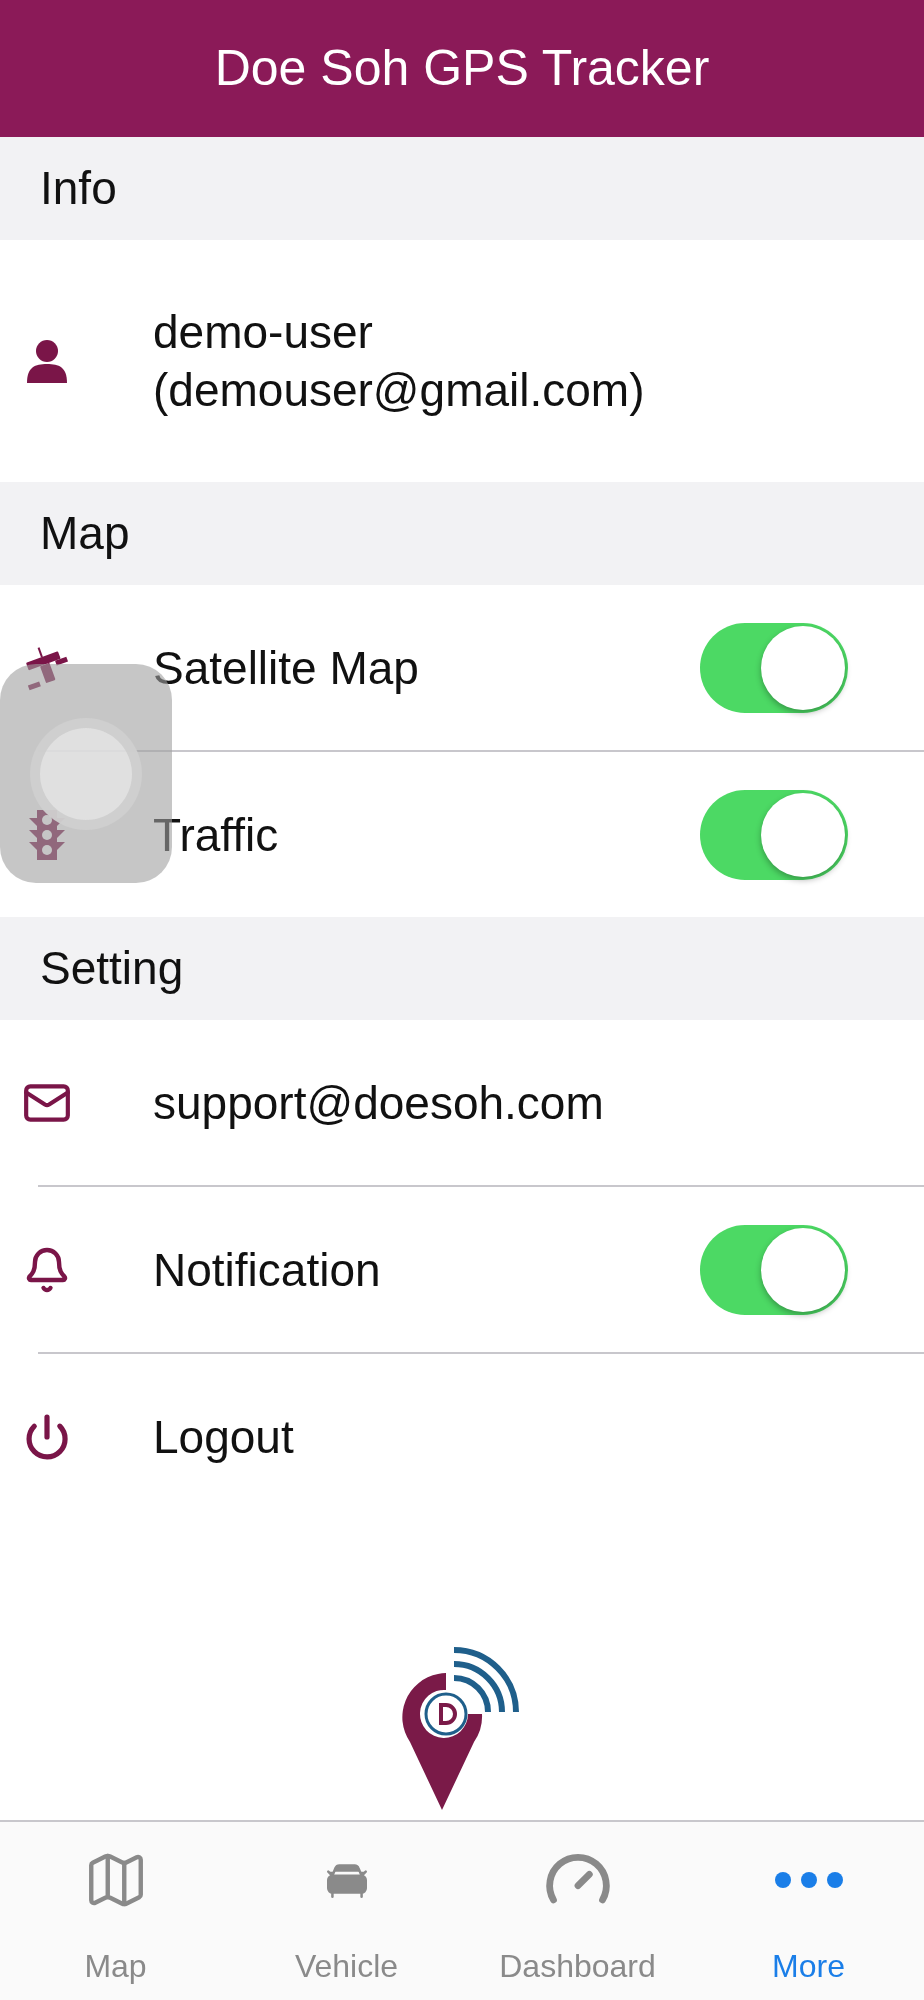  What do you see at coordinates (399, 390) in the screenshot?
I see `row-label: (demouser@gmail.com)` at bounding box center [399, 390].